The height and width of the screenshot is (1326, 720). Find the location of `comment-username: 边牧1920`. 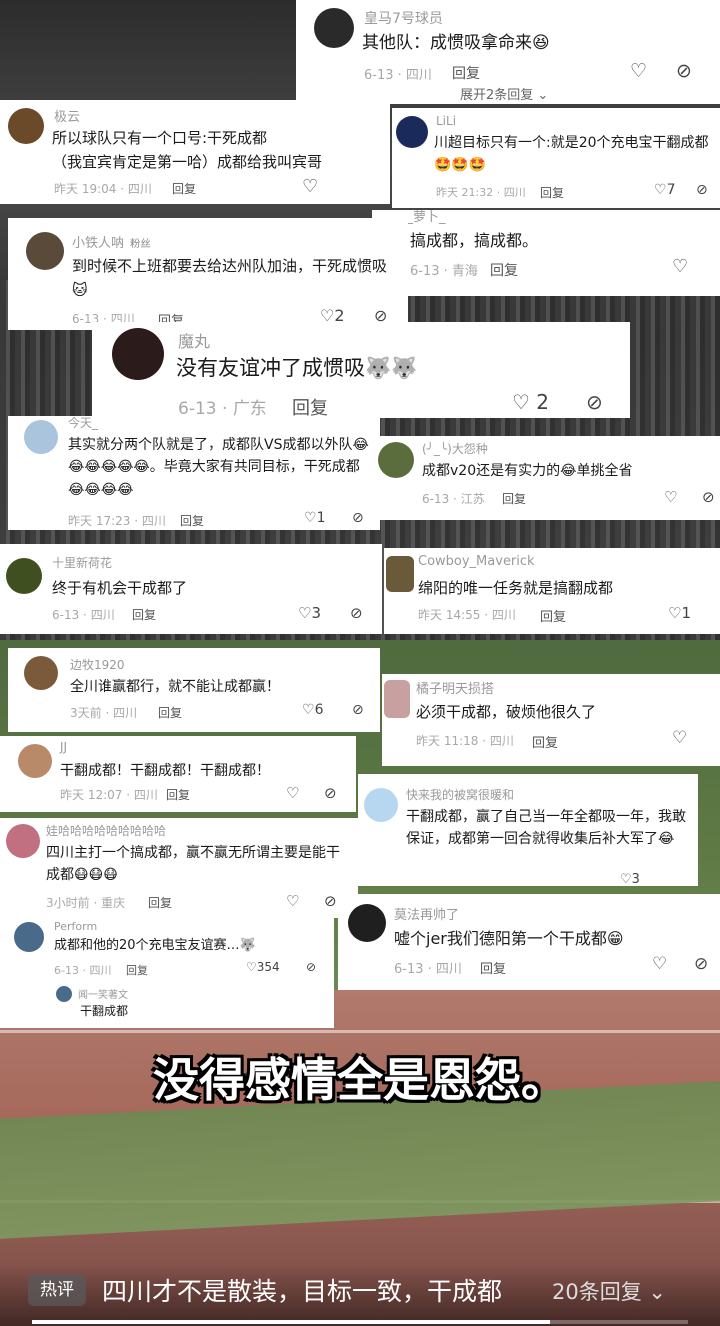

comment-username: 边牧1920 is located at coordinates (97, 664).